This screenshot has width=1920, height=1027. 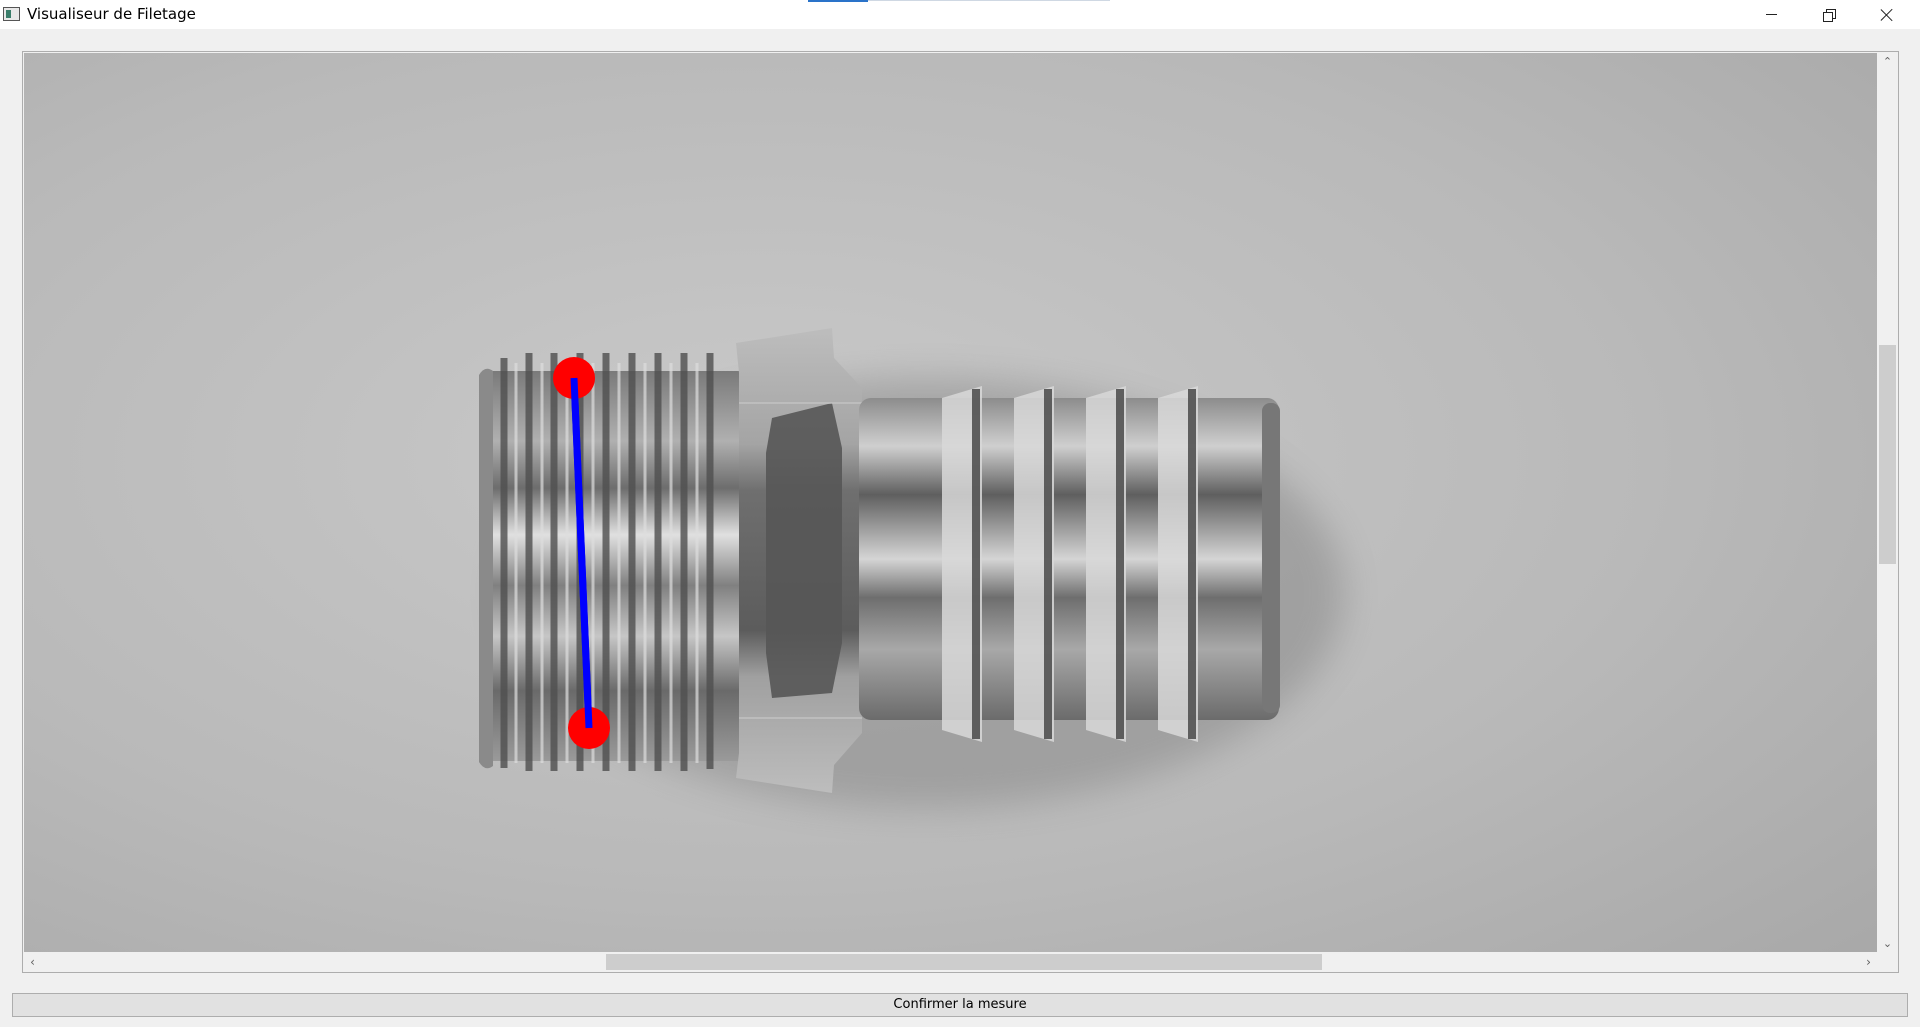 I want to click on scrollbar-corner, so click(x=1887, y=962).